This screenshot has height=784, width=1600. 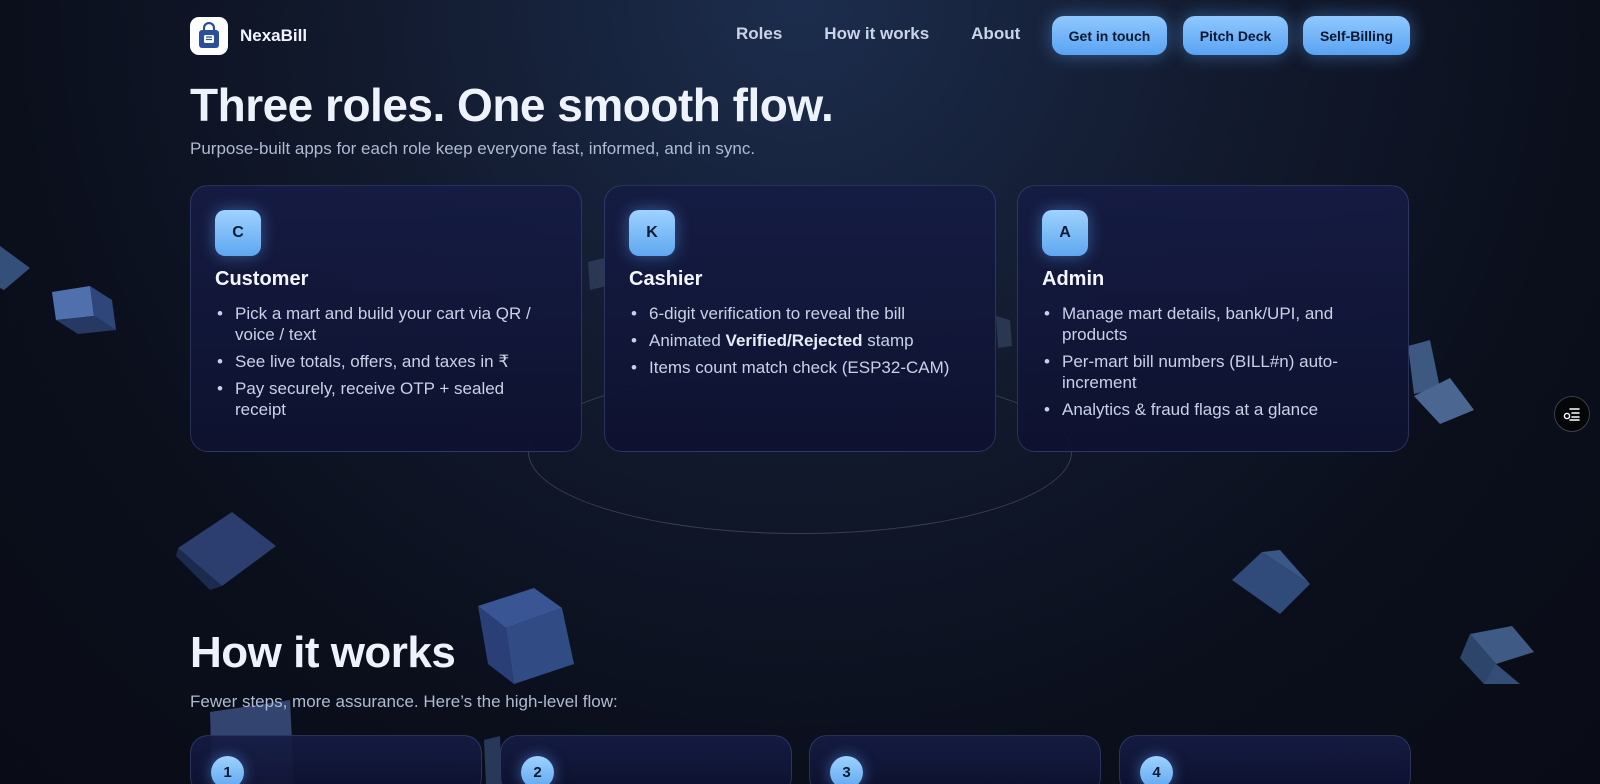 I want to click on shopping-bag-icon, so click(x=209, y=36).